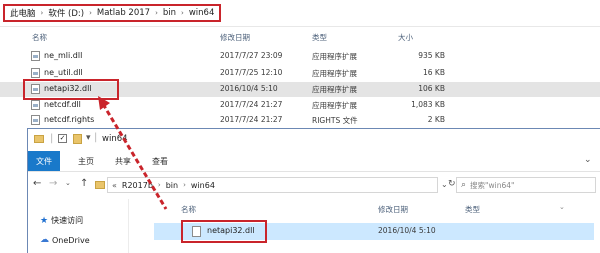 The width and height of the screenshot is (600, 253). Describe the element at coordinates (134, 156) in the screenshot. I see `arrow-line` at that location.